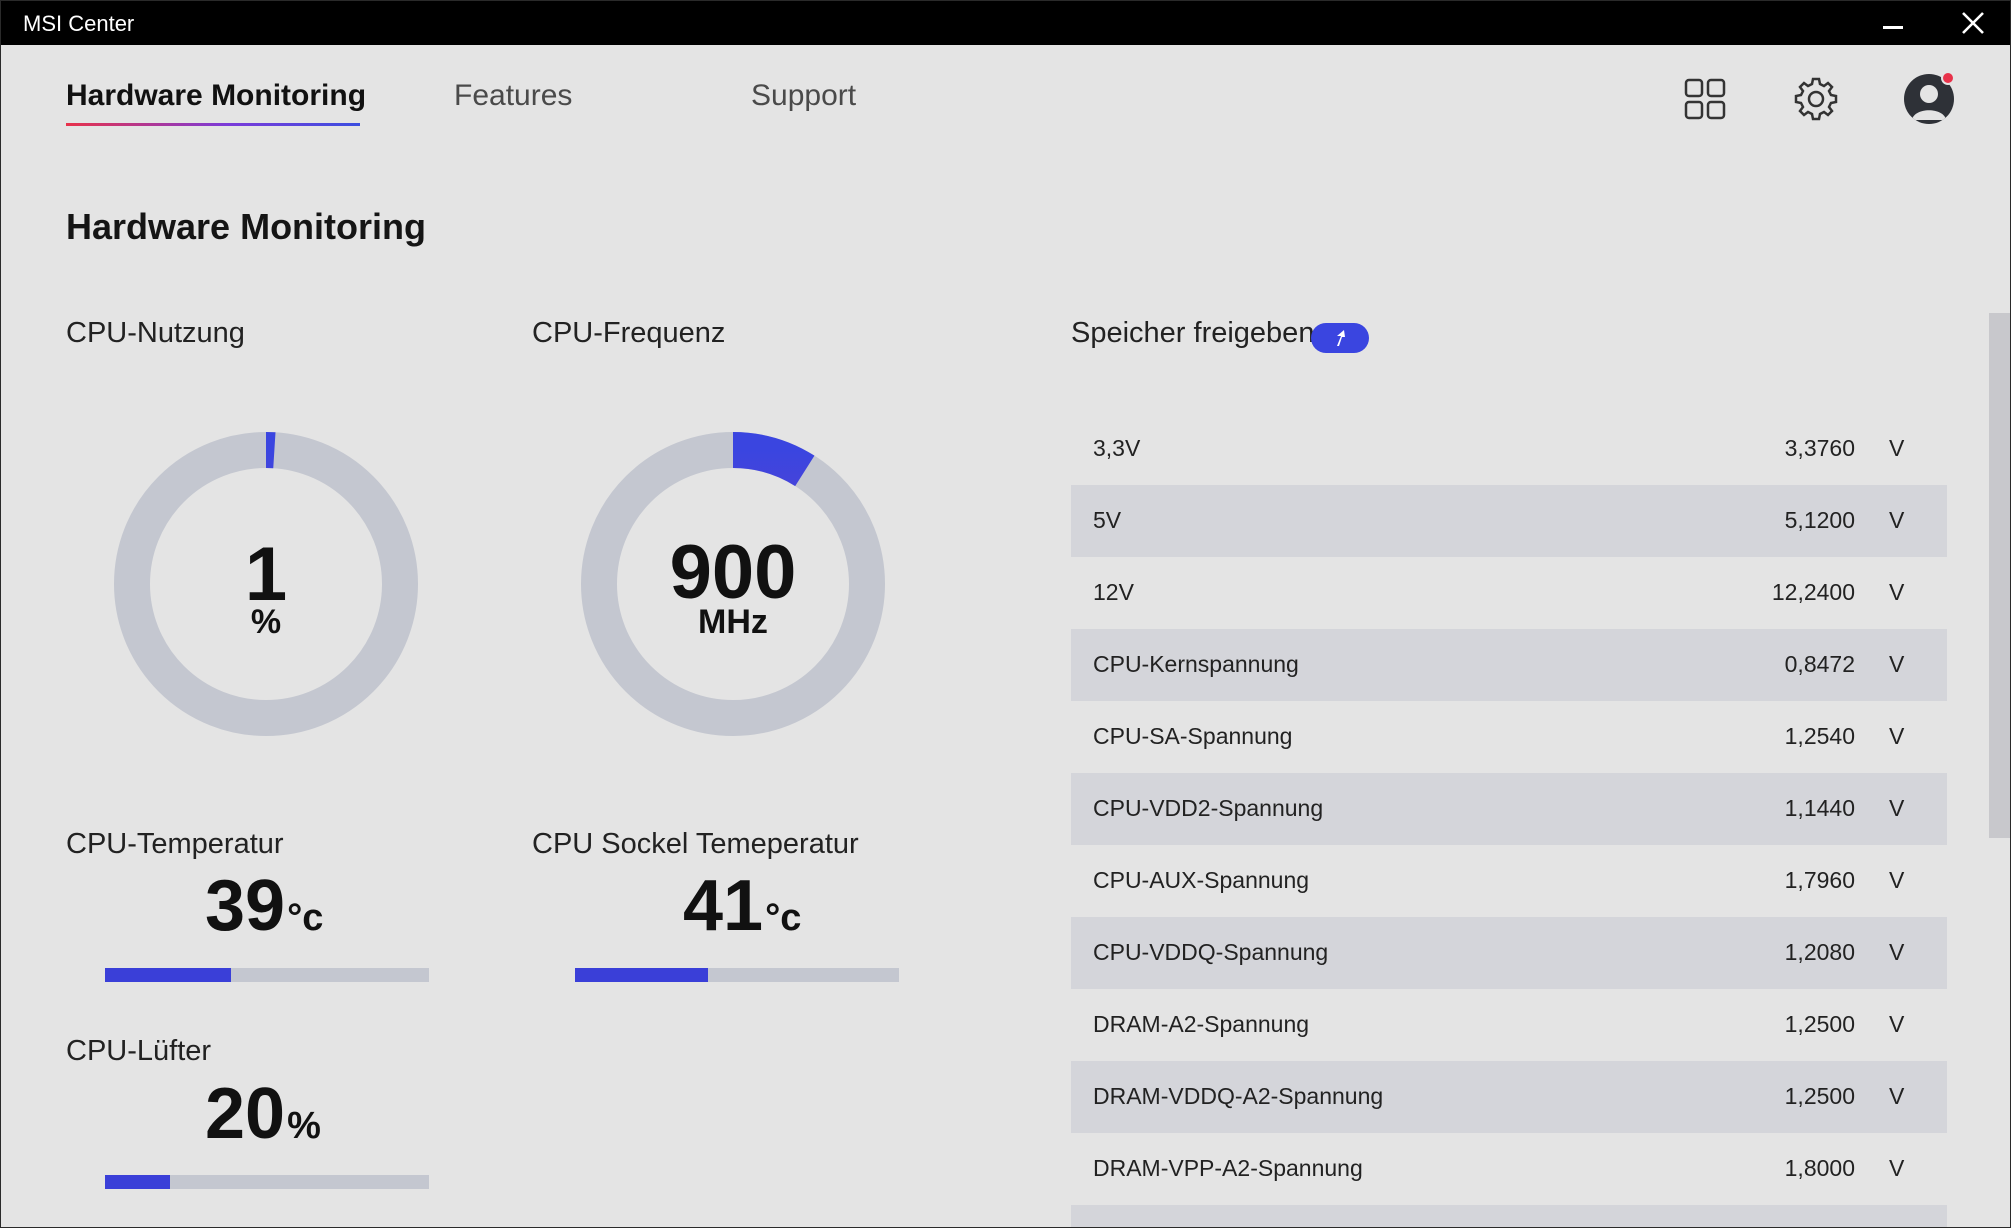  I want to click on cpu-temperature-readout: 39°c, so click(264, 906).